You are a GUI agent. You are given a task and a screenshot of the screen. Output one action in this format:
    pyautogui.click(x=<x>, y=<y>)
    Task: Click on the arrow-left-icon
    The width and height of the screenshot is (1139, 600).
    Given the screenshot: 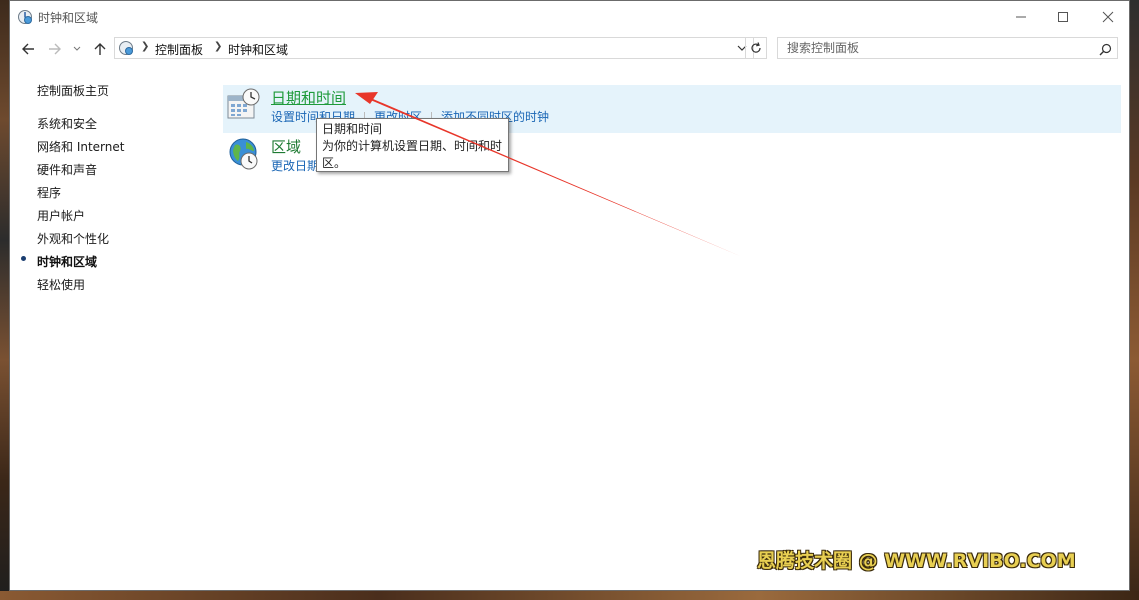 What is the action you would take?
    pyautogui.click(x=28, y=49)
    